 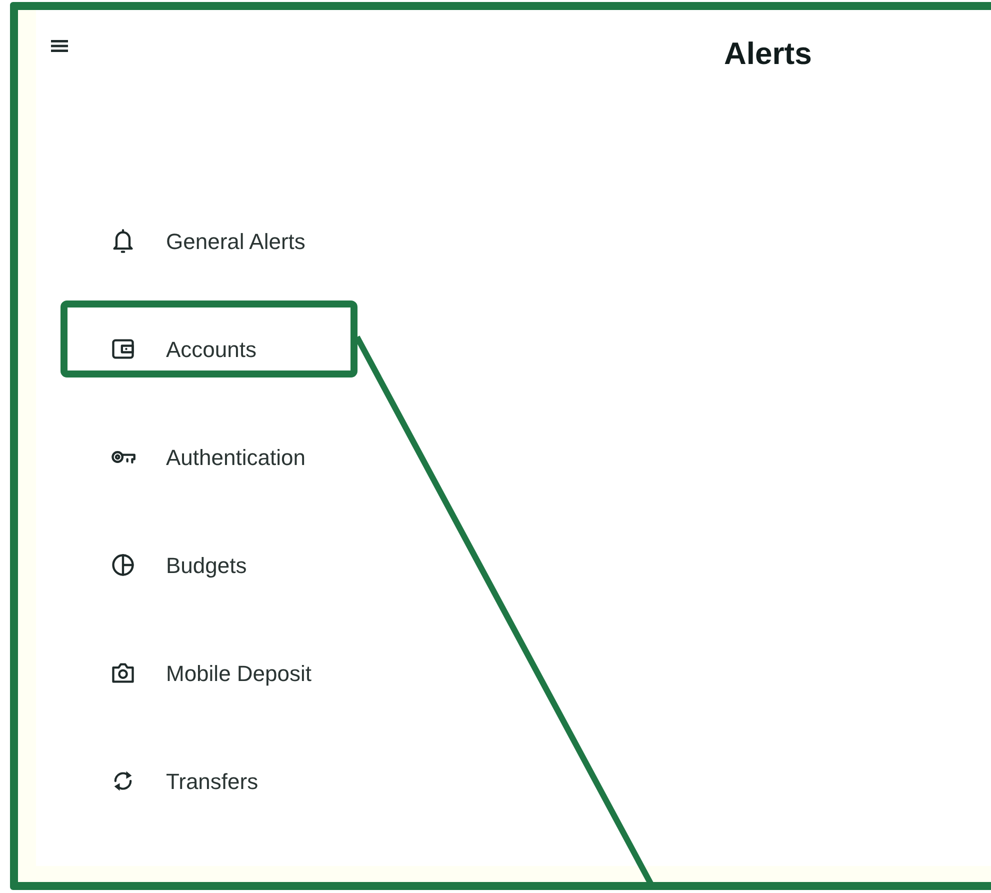 I want to click on pie-chart-icon, so click(x=123, y=565).